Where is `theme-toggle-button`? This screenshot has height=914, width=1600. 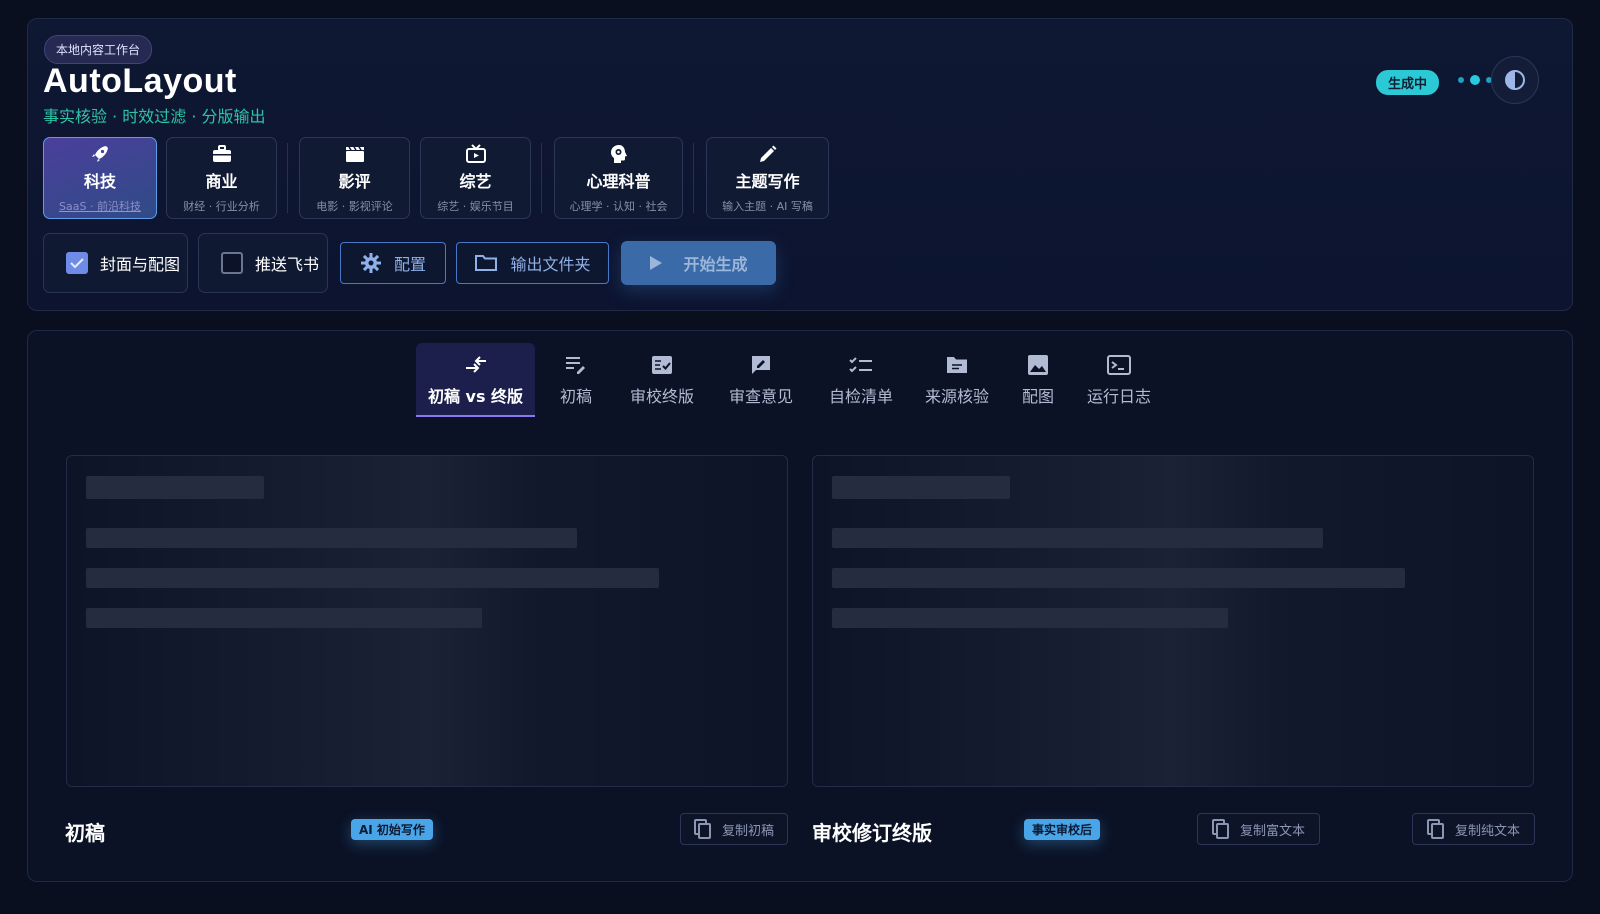 theme-toggle-button is located at coordinates (1515, 80).